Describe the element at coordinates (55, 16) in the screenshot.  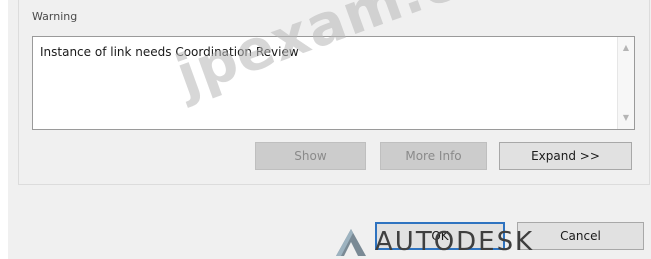
I see `warning-label: Warning` at that location.